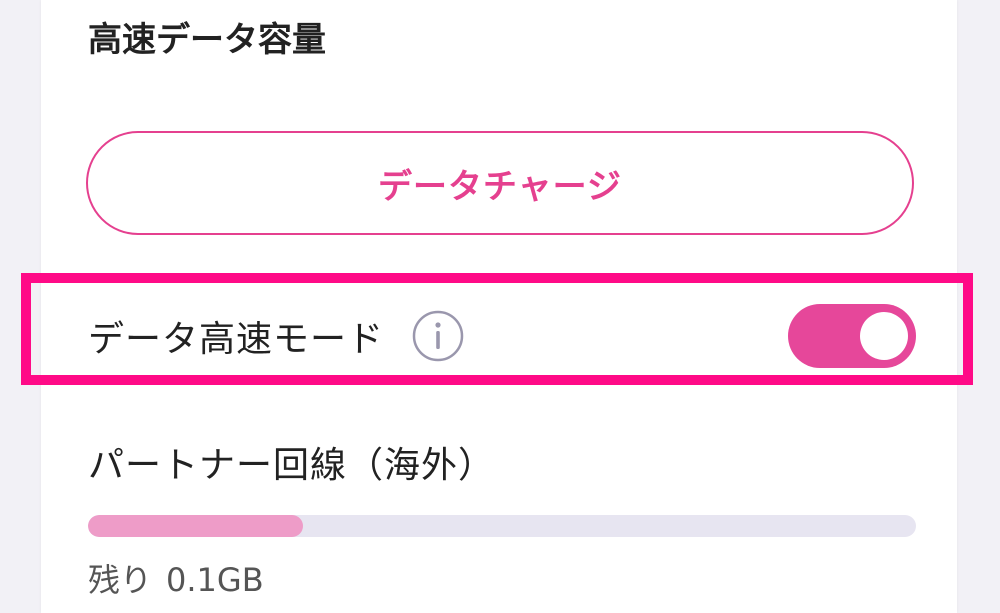 This screenshot has height=613, width=1000. What do you see at coordinates (502, 526) in the screenshot?
I see `partner-line-progress-bar` at bounding box center [502, 526].